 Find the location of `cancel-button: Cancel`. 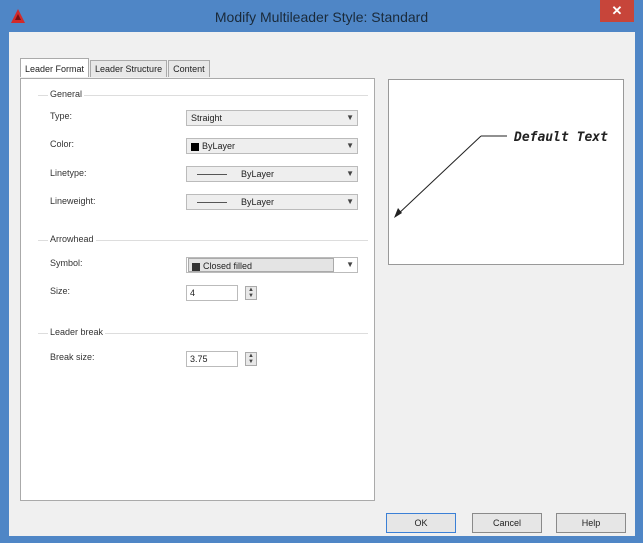

cancel-button: Cancel is located at coordinates (507, 523).